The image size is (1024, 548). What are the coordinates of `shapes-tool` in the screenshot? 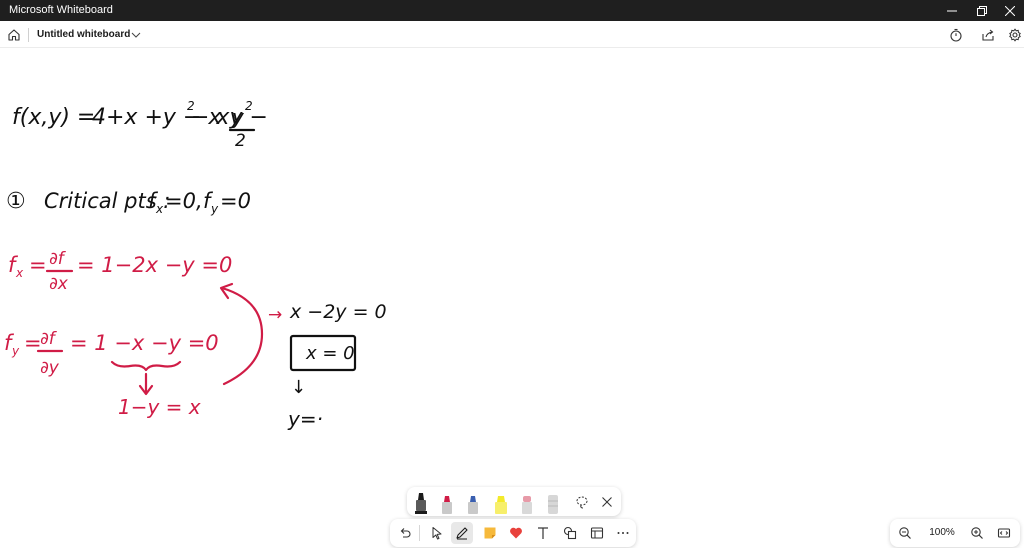 It's located at (570, 533).